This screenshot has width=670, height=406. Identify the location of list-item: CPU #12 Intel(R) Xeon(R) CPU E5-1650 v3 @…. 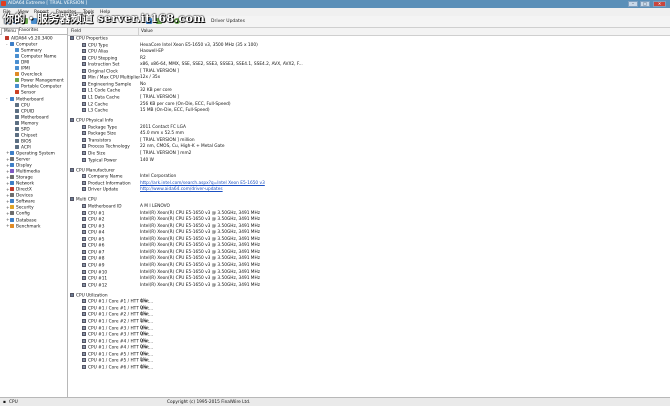
(369, 286).